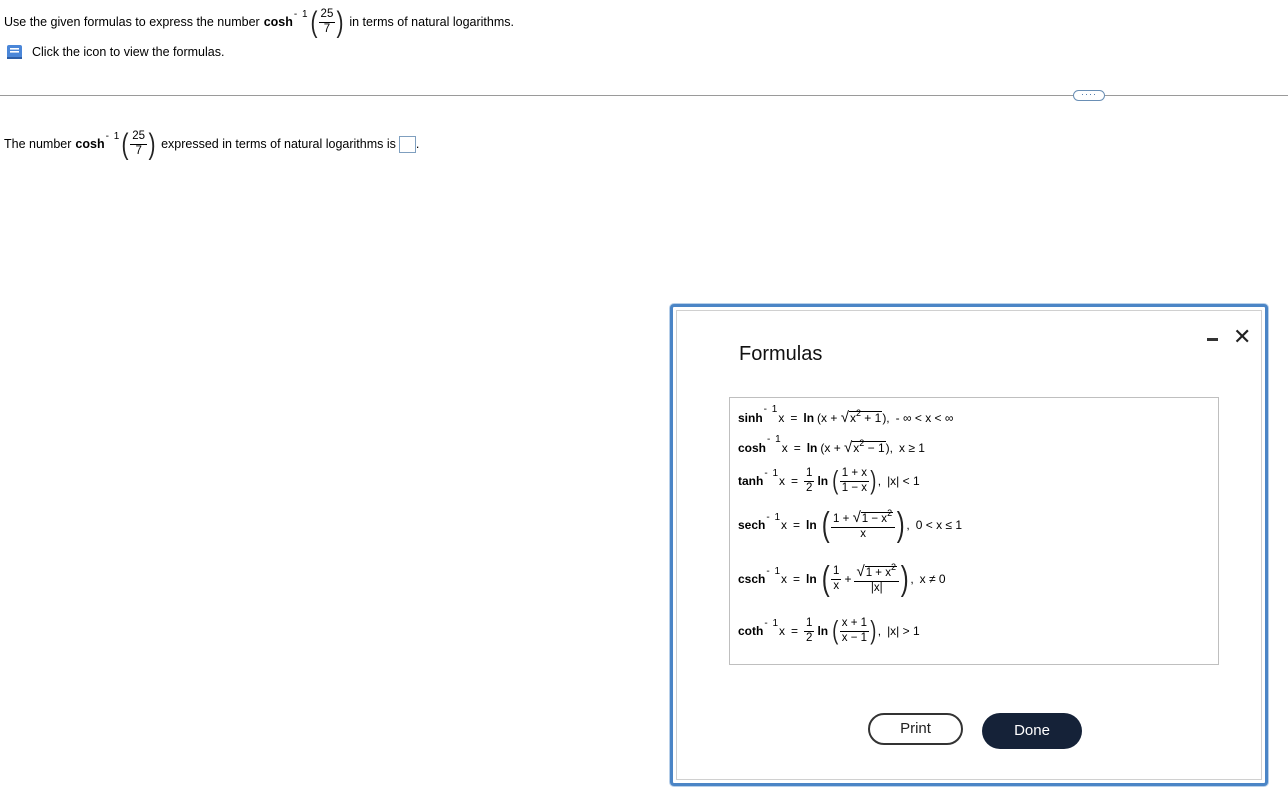  I want to click on formula-condition: |x| < 1, so click(903, 481).